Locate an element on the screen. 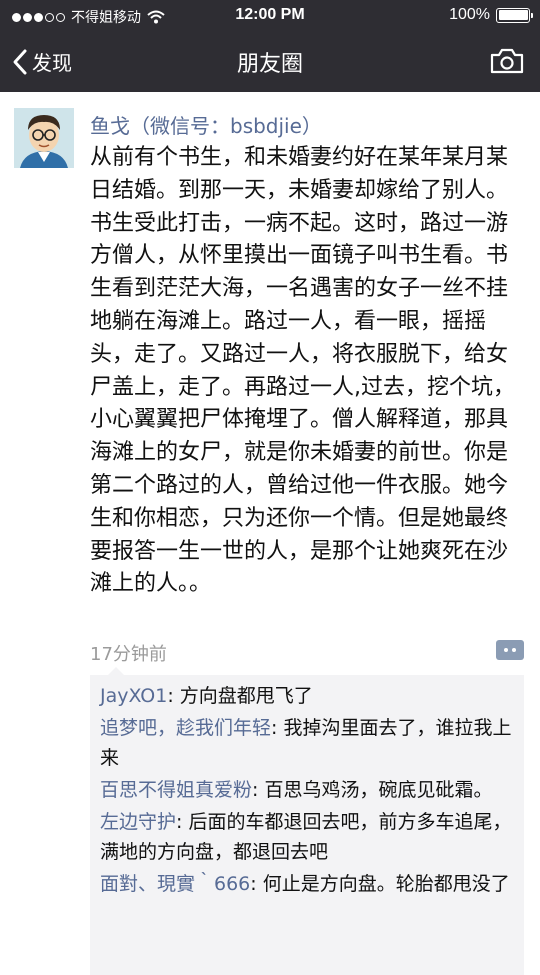 The height and width of the screenshot is (975, 540). battery-percentage: 100% is located at coordinates (469, 14).